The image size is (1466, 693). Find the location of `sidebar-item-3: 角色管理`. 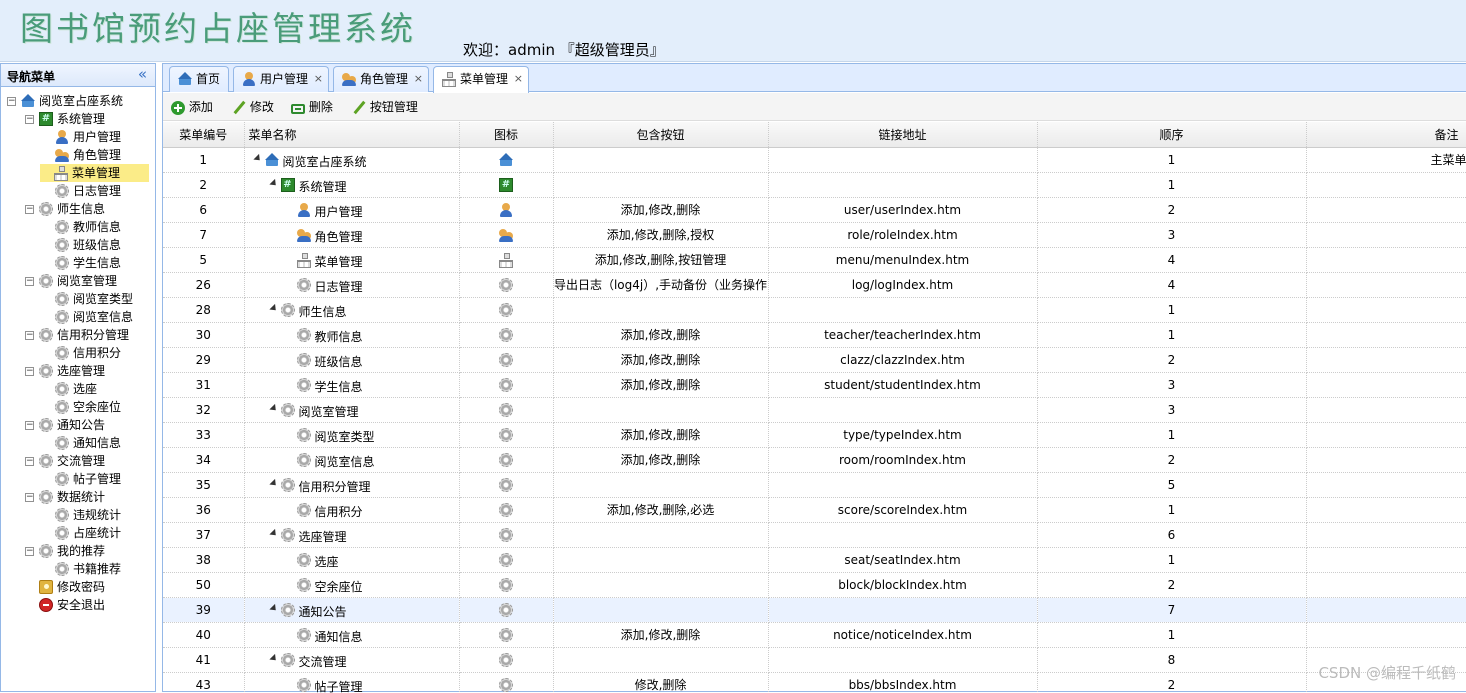

sidebar-item-3: 角色管理 is located at coordinates (96, 155).